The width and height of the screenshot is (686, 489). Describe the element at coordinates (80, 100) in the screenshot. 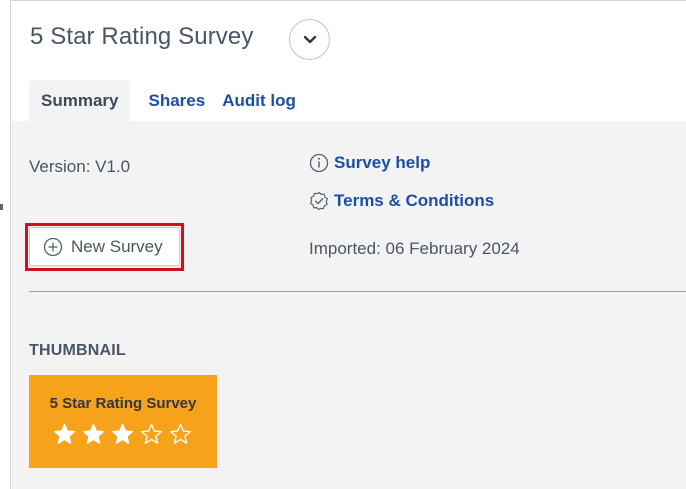

I see `tab-summary: Summary` at that location.